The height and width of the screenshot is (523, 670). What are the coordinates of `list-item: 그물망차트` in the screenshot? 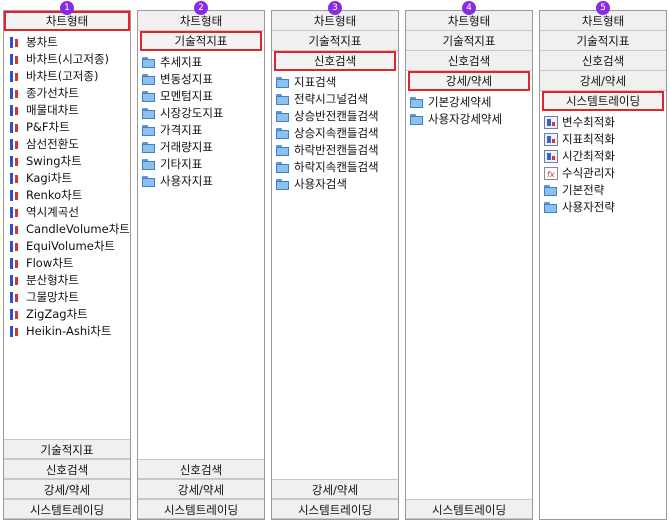 It's located at (67, 297).